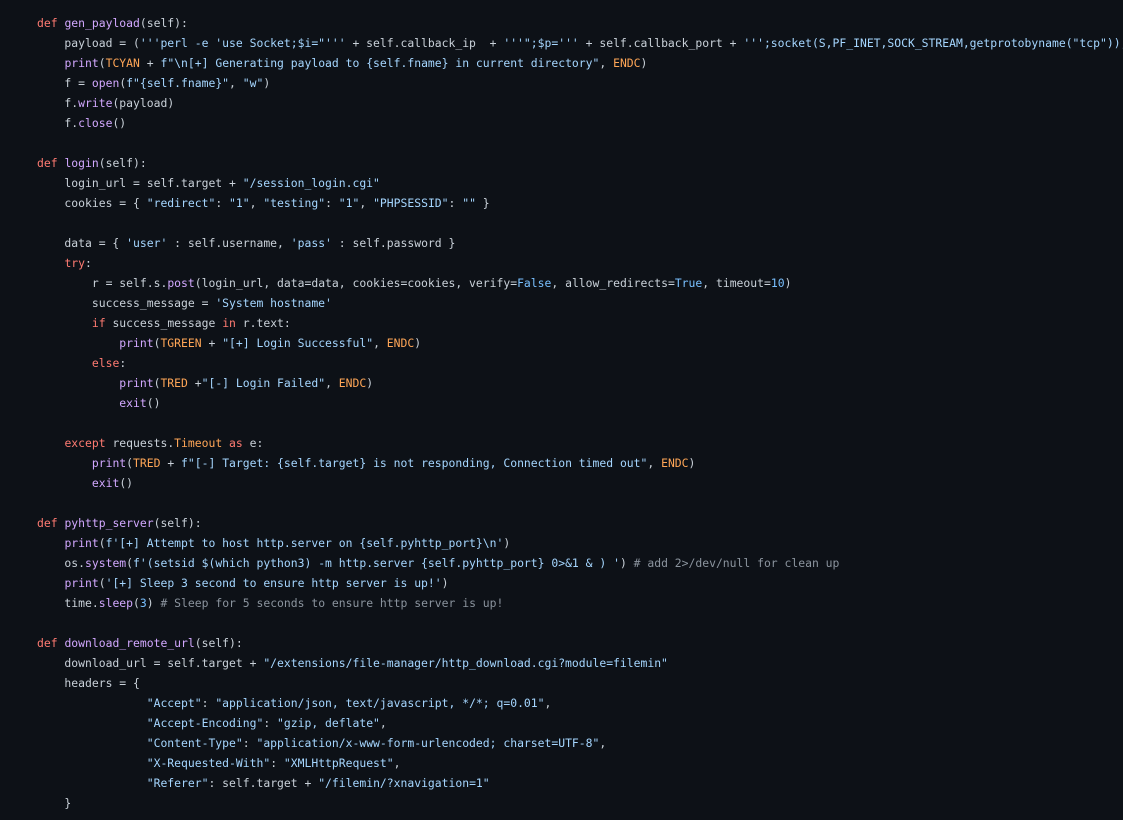 The height and width of the screenshot is (820, 1123). Describe the element at coordinates (88, 43) in the screenshot. I see `code-token-text: payload = (` at that location.